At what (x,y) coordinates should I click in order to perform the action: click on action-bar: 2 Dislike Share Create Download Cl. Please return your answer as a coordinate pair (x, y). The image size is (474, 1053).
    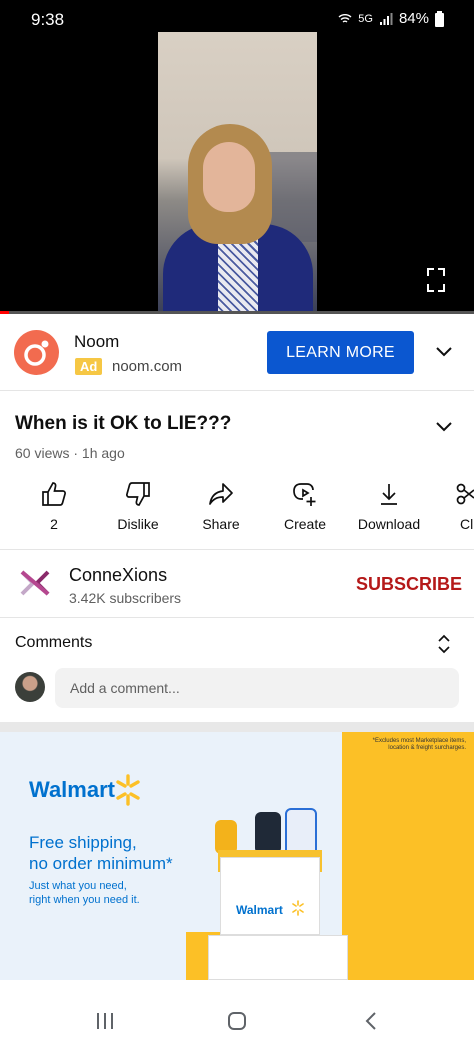
    Looking at the image, I should click on (237, 512).